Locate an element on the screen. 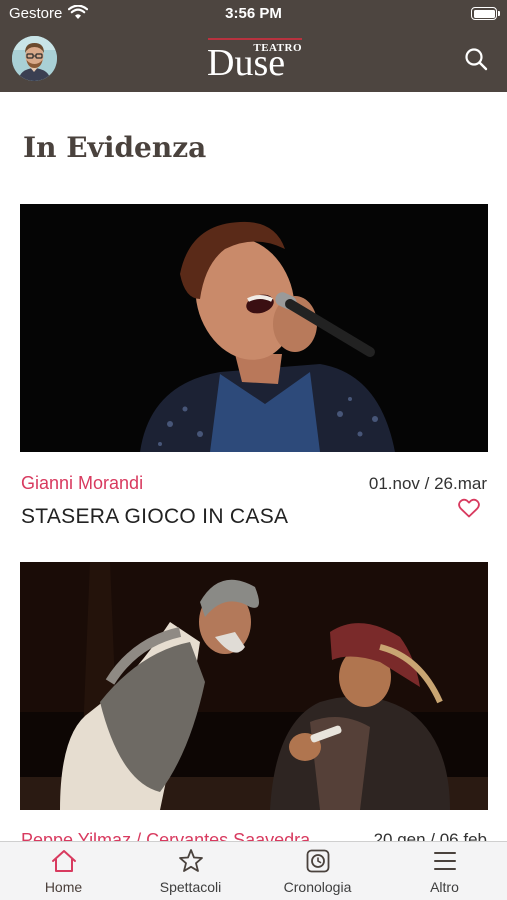 The width and height of the screenshot is (507, 900). clock: 3:56 PM is located at coordinates (253, 13).